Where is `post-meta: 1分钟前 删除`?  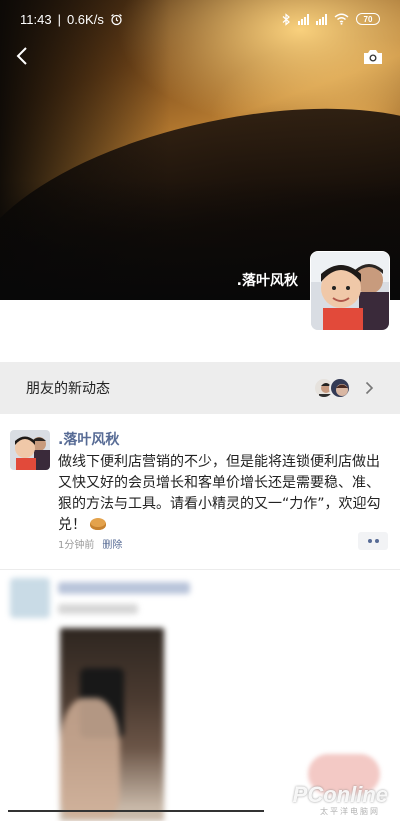
post-meta: 1分钟前 删除 is located at coordinates (90, 543).